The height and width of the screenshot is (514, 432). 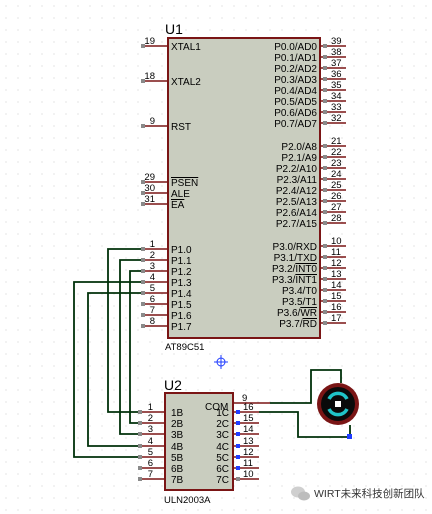 I want to click on u1-pin-number: 21, so click(x=336, y=141).